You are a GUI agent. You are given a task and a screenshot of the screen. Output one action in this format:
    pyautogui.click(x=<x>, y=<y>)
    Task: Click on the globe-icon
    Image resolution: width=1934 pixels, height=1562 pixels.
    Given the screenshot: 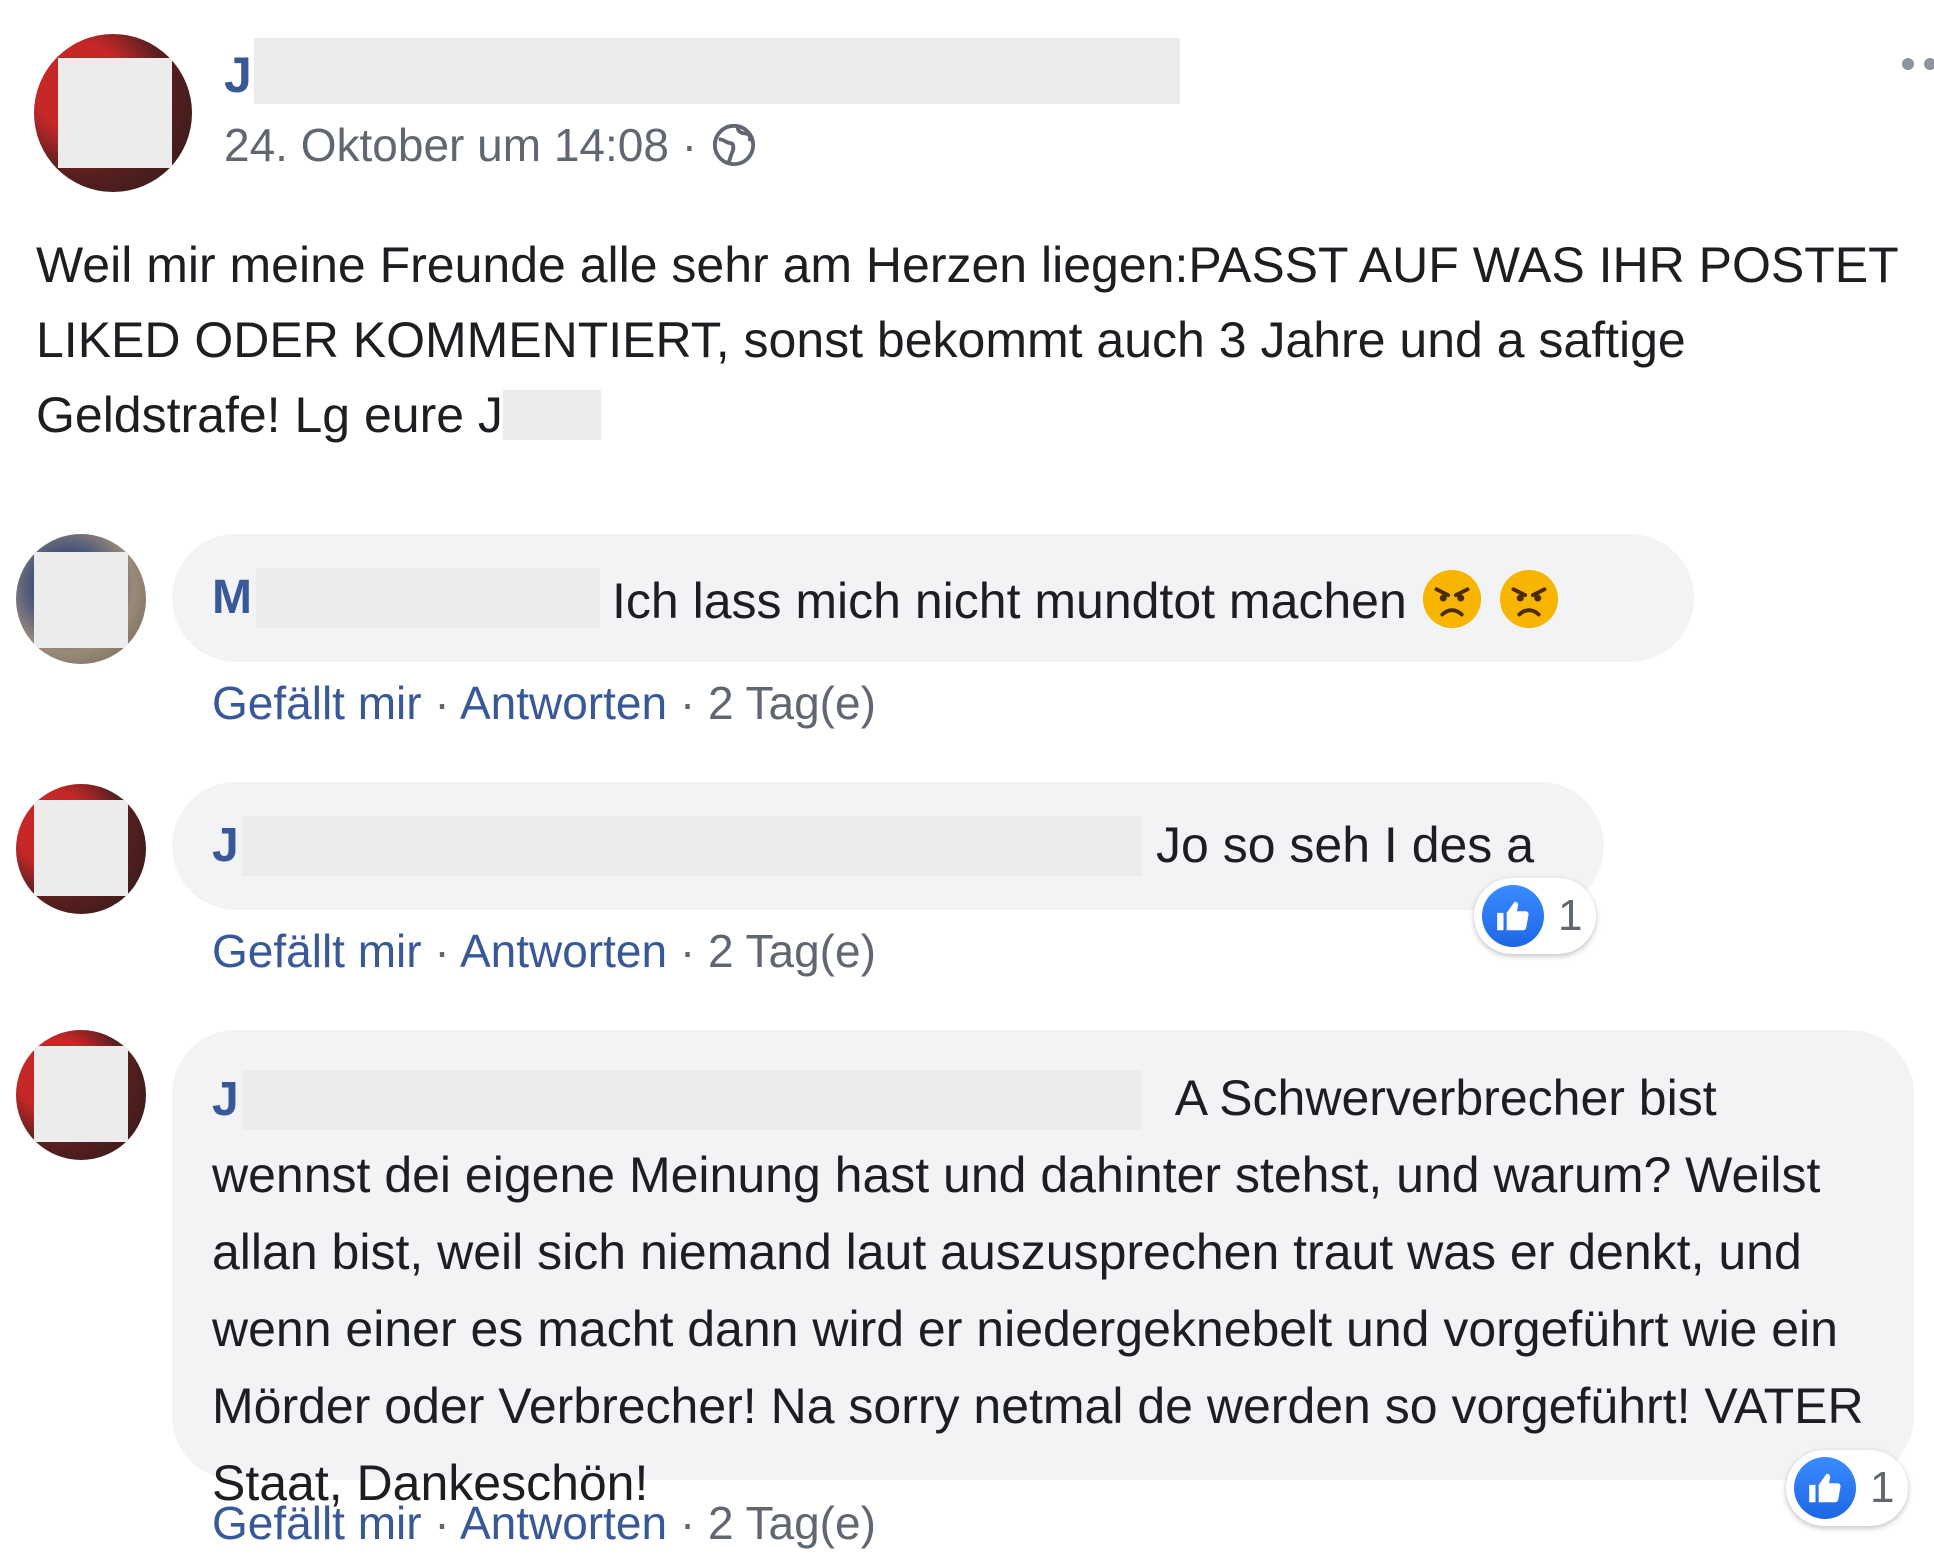 What is the action you would take?
    pyautogui.click(x=734, y=145)
    